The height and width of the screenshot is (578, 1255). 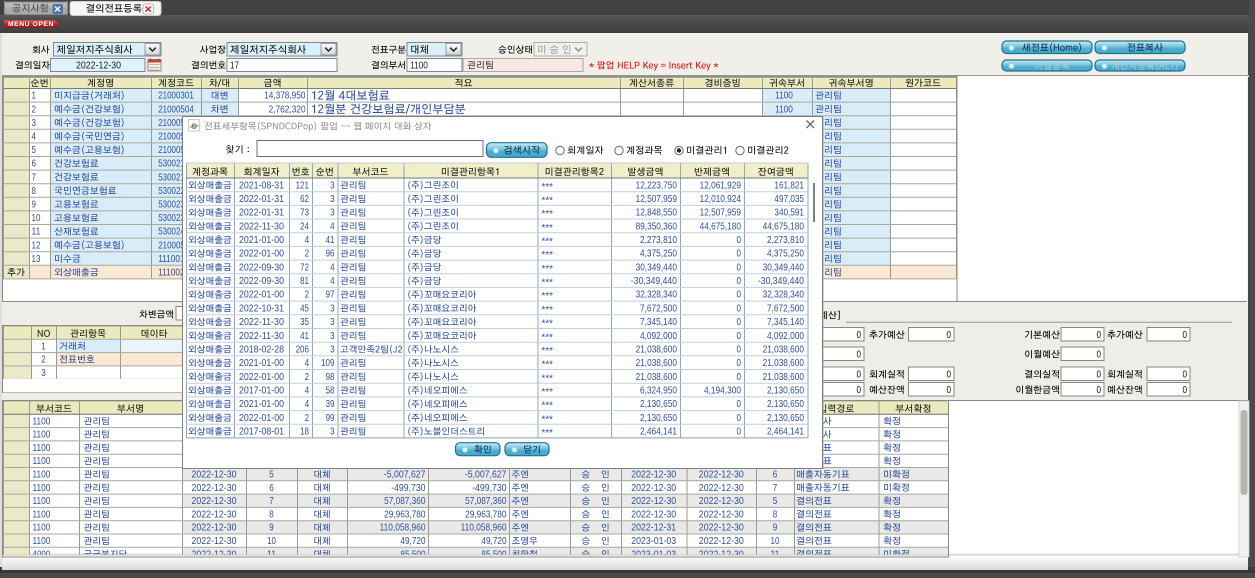 What do you see at coordinates (194, 126) in the screenshot?
I see `svg-text: e` at bounding box center [194, 126].